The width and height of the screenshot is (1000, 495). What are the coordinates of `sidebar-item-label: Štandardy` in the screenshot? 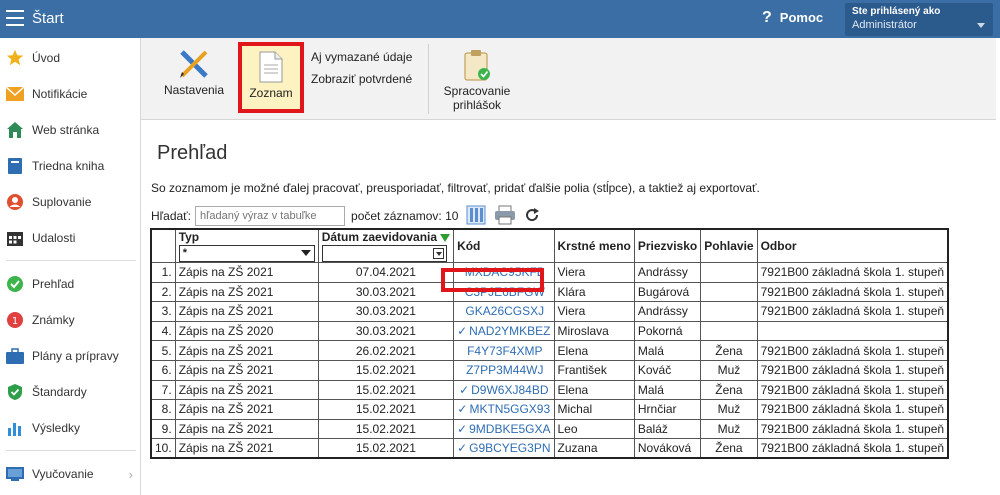 It's located at (59, 392).